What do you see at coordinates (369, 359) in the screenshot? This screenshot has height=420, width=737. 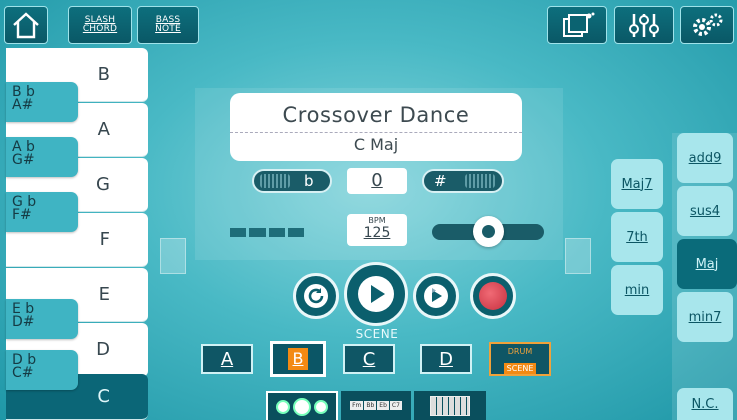 I see `scene-c-button: C` at bounding box center [369, 359].